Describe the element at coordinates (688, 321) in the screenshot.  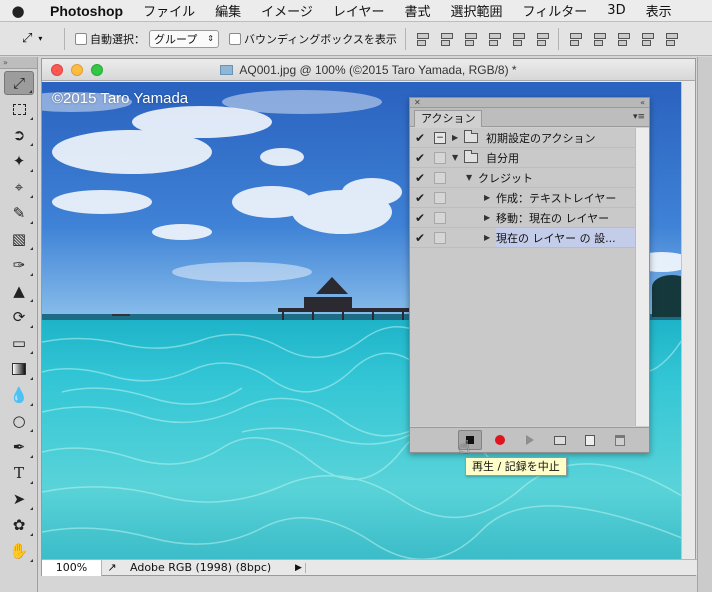
I see `vertical-scrollbar` at that location.